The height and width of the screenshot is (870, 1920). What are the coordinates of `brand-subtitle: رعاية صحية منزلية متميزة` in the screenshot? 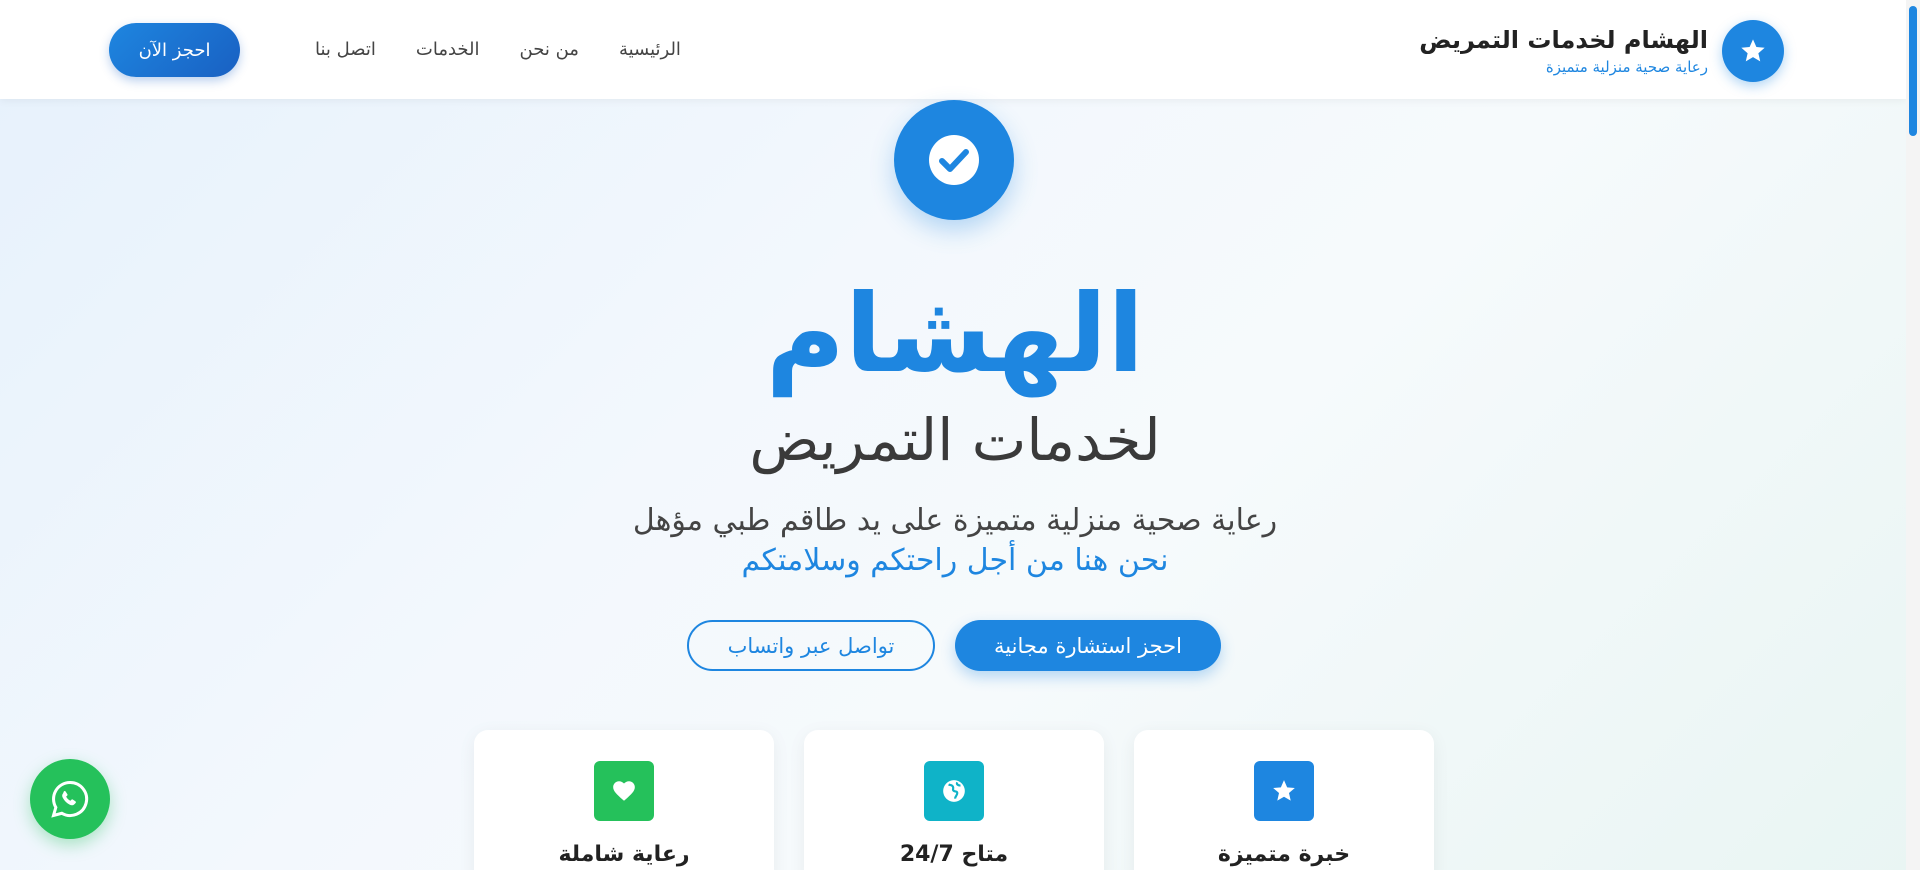 It's located at (1626, 67).